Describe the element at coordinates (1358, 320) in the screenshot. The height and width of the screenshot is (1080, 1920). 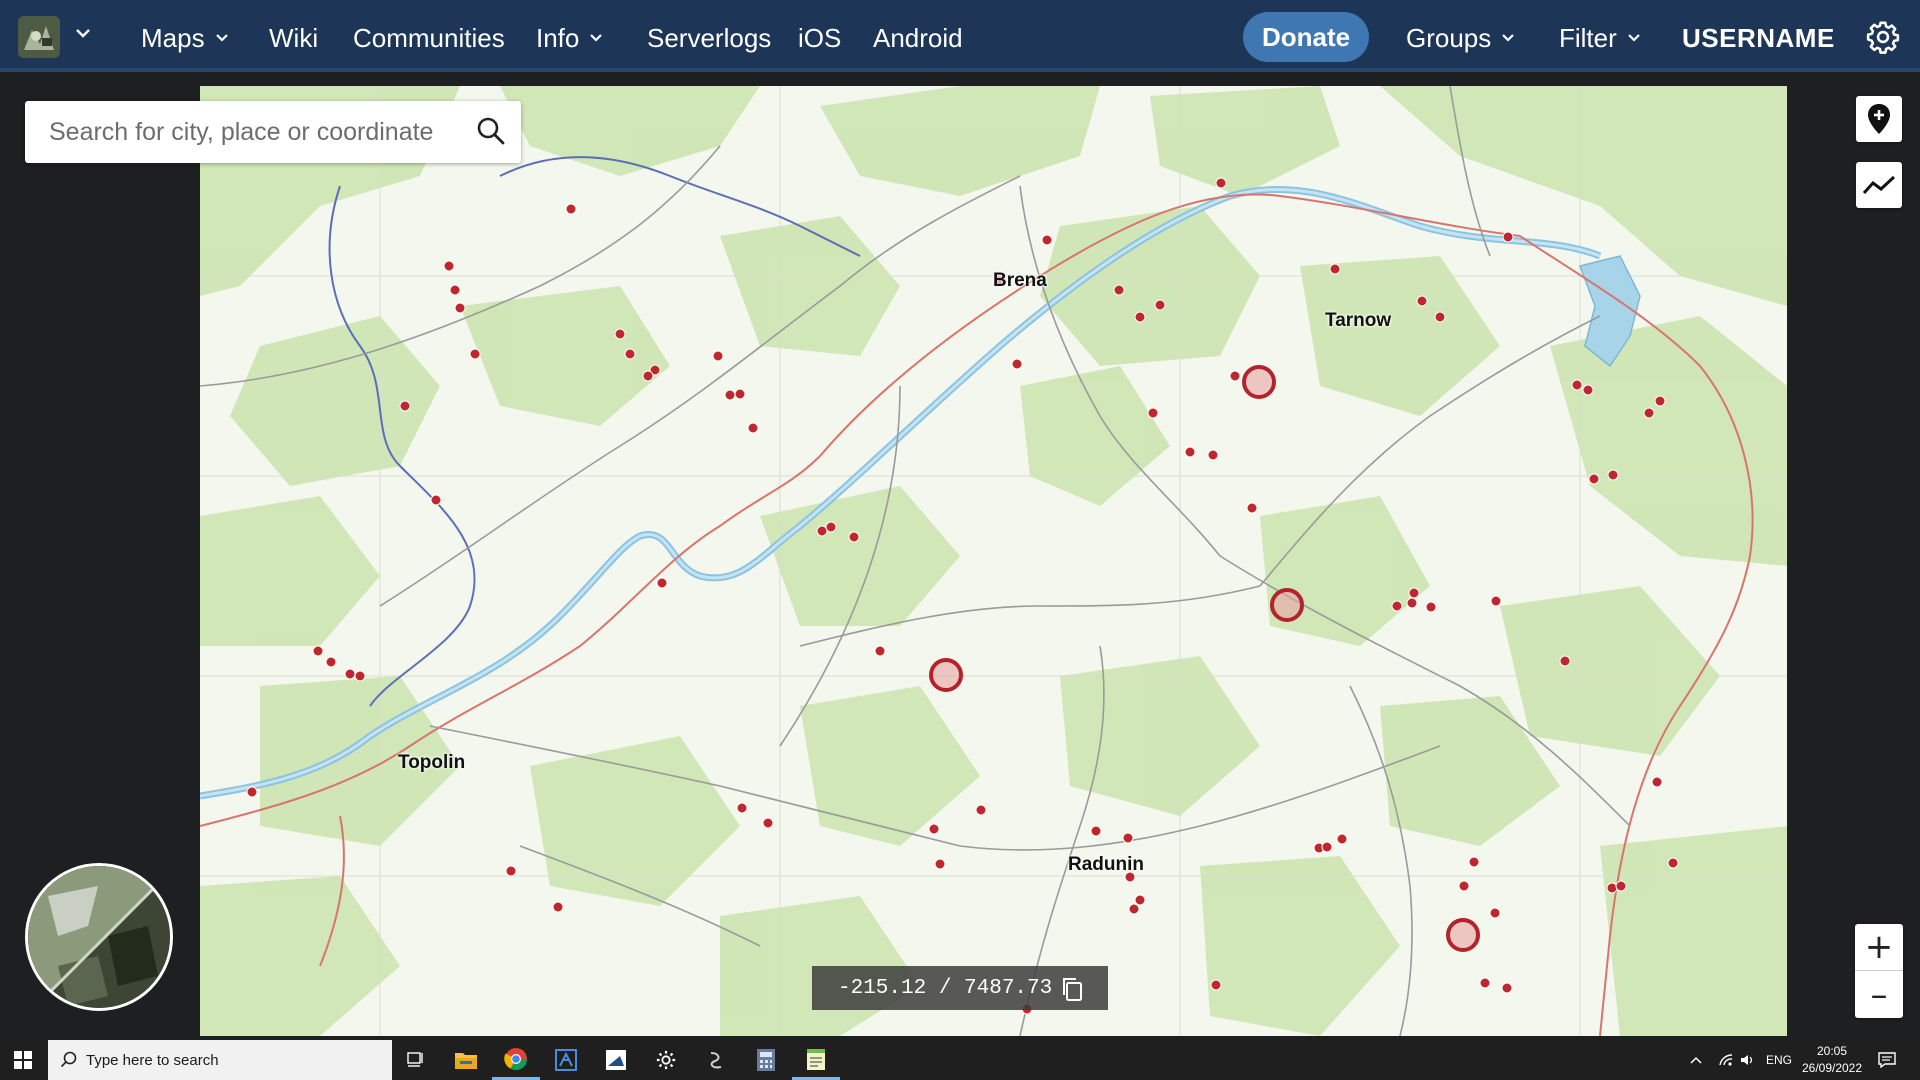
I see `map-label-tarnow: Tarnow` at that location.